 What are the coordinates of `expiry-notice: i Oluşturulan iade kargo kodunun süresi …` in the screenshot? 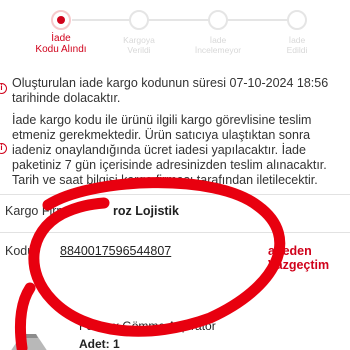 It's located at (175, 92).